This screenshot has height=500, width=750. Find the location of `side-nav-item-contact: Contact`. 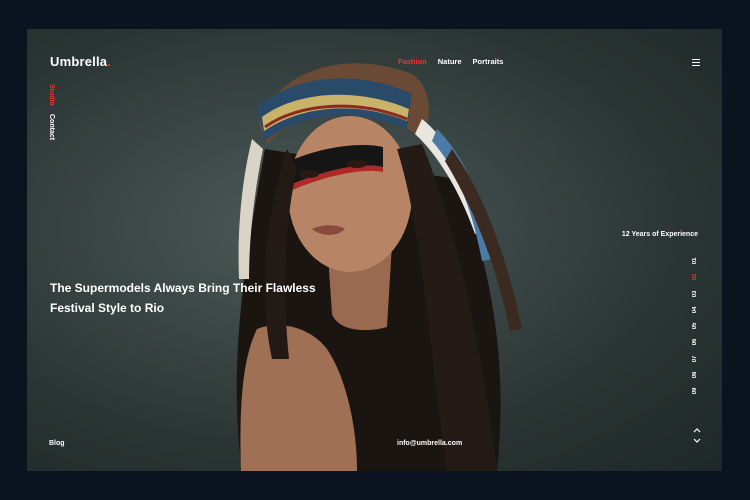

side-nav-item-contact: Contact is located at coordinates (51, 127).